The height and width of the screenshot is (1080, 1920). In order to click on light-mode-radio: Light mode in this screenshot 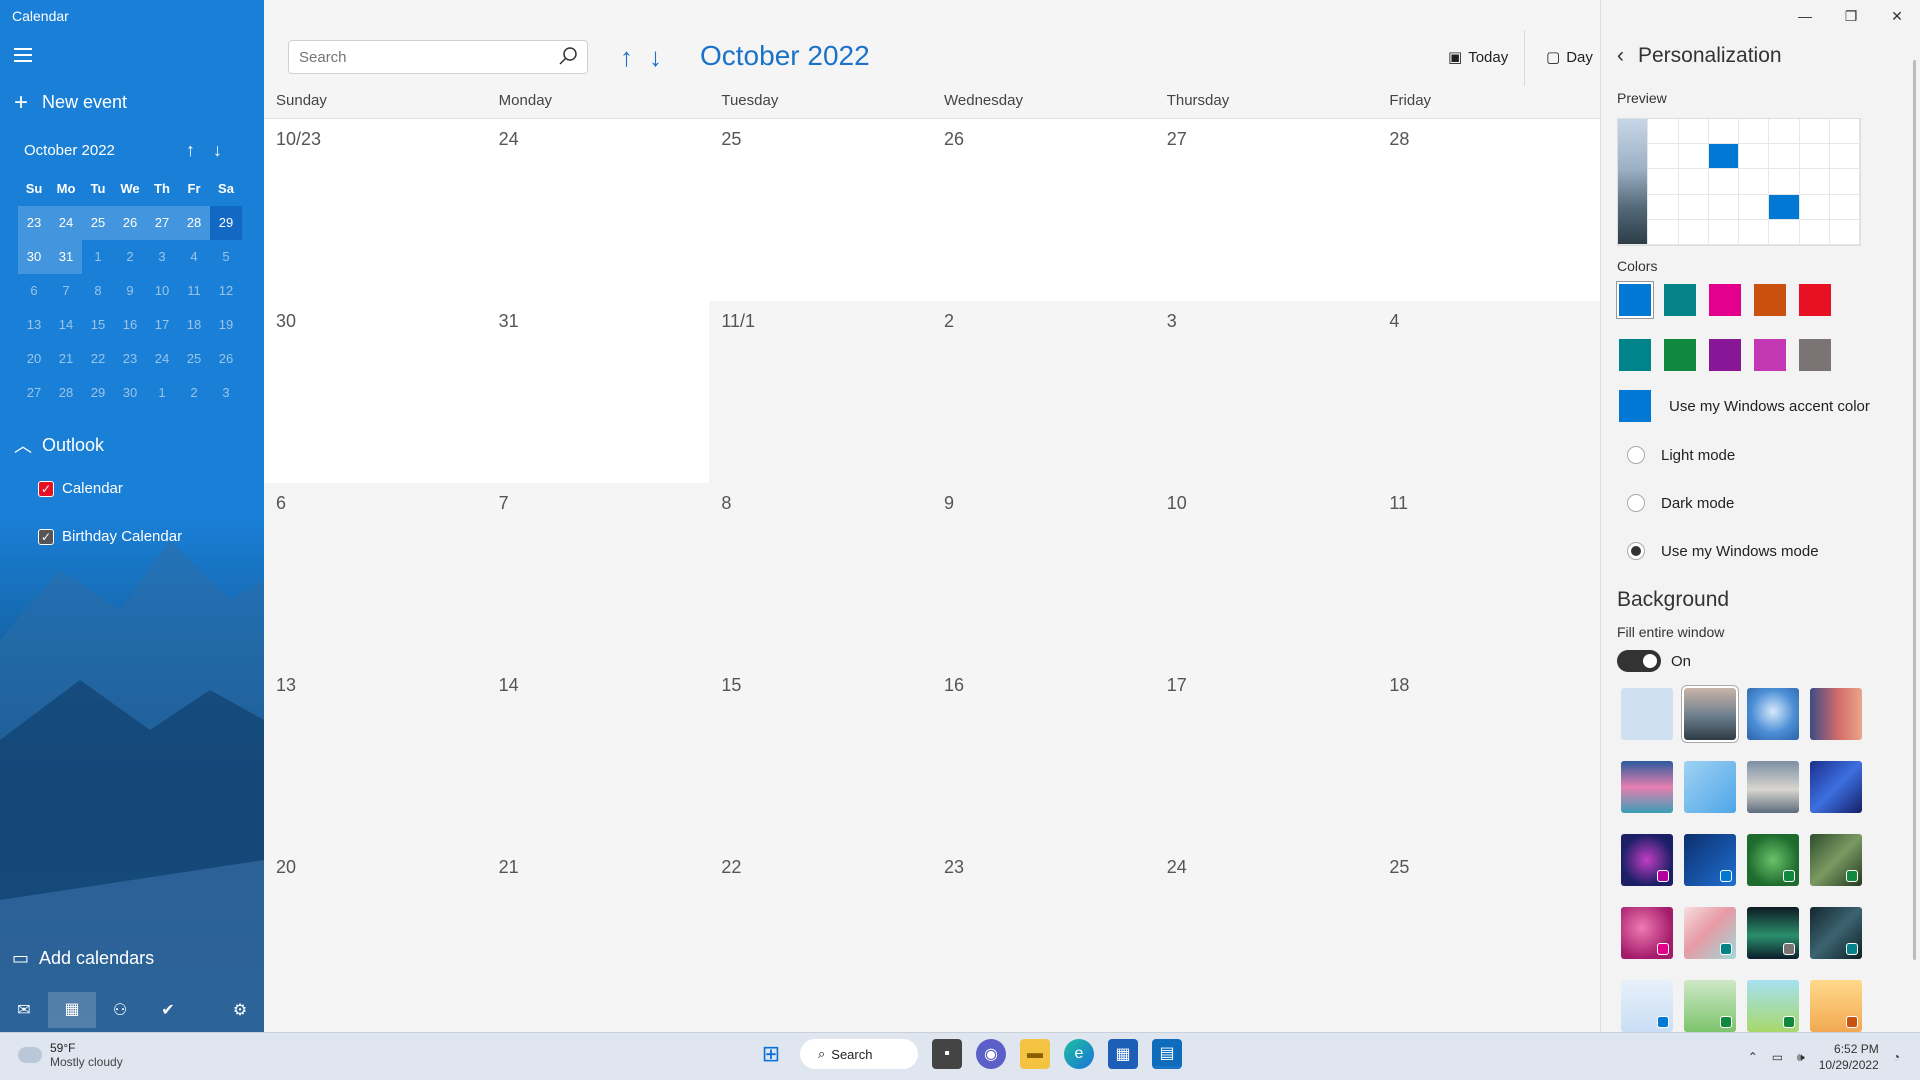, I will do `click(1681, 455)`.